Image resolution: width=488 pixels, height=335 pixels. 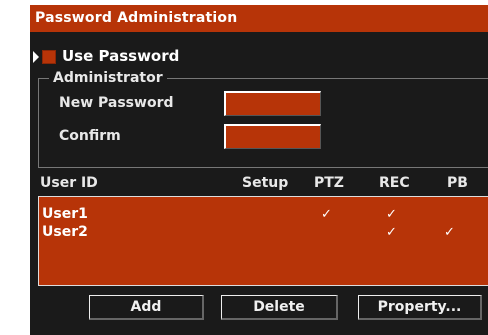 What do you see at coordinates (121, 56) in the screenshot?
I see `use-password-label: Use Password` at bounding box center [121, 56].